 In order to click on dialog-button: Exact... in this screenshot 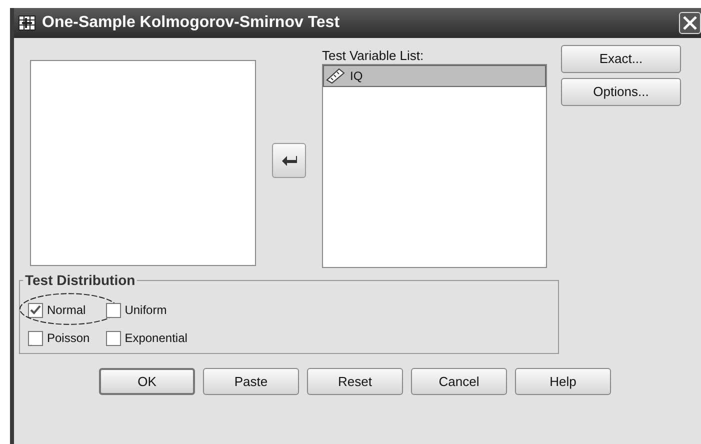, I will do `click(621, 59)`.